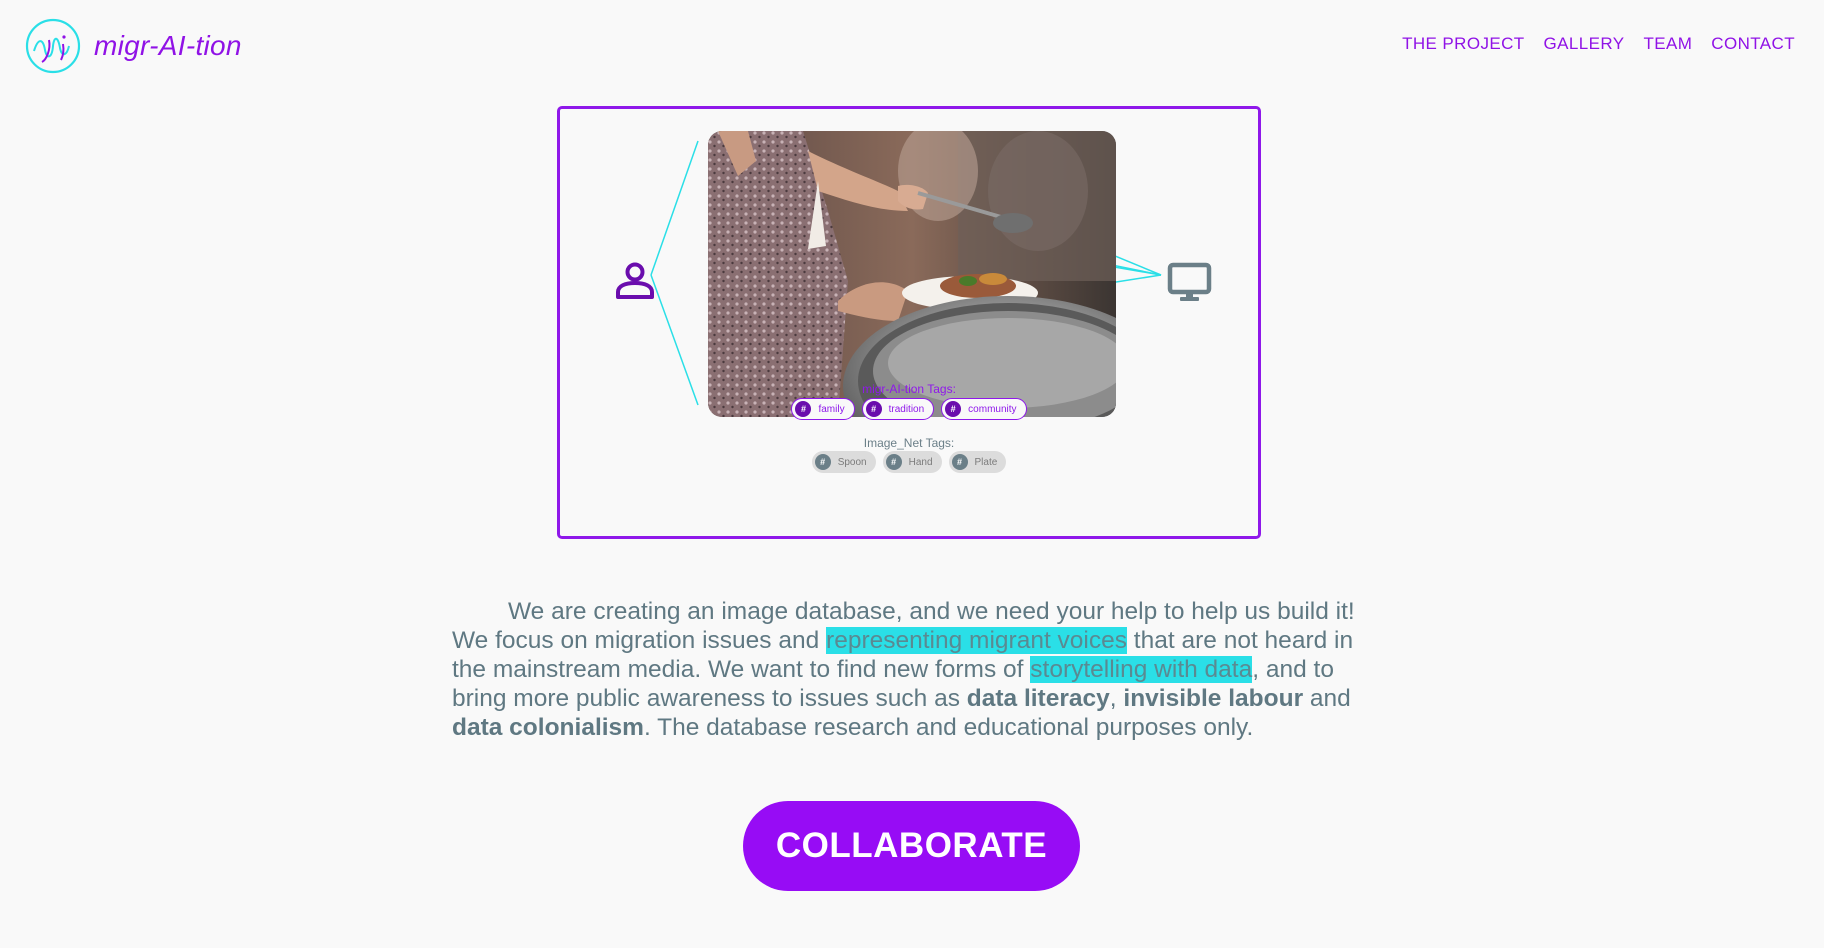 The image size is (1824, 948). I want to click on emphasis-data-colonialism: data colonialism, so click(548, 727).